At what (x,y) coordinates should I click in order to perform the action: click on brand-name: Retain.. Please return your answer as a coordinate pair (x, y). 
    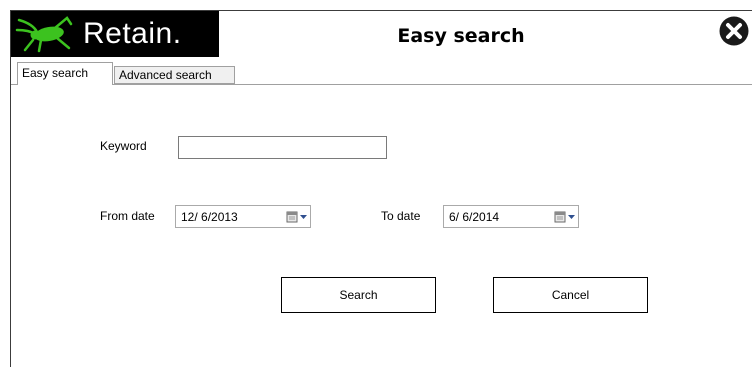
    Looking at the image, I should click on (132, 33).